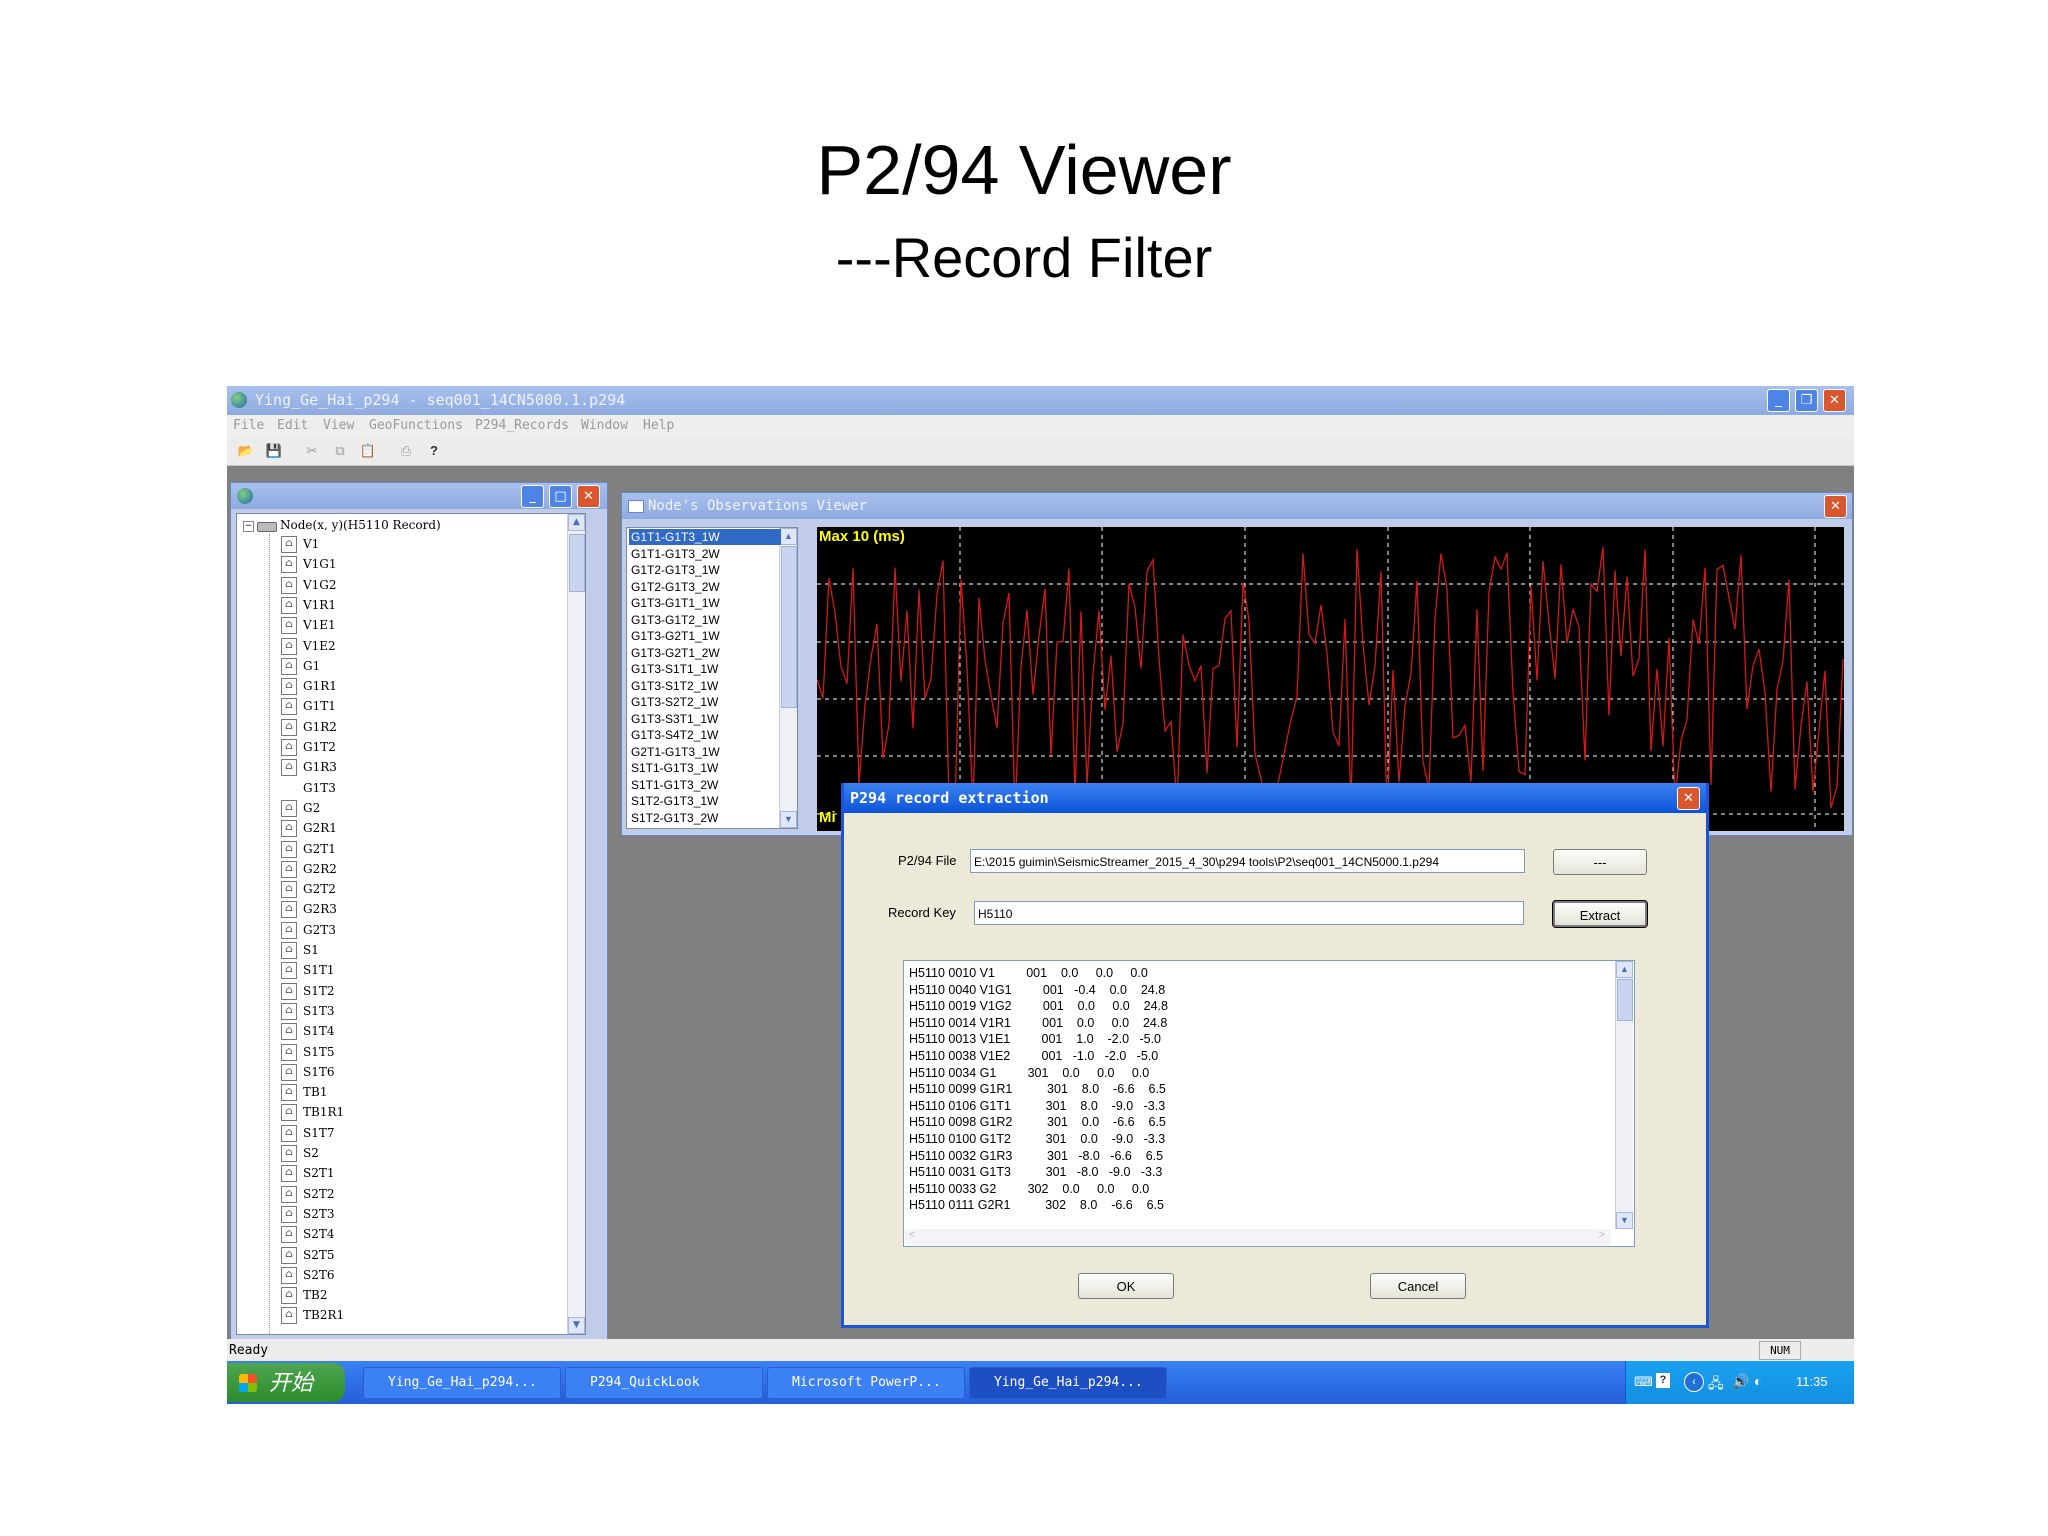 This screenshot has width=2048, height=1536. What do you see at coordinates (604, 425) in the screenshot?
I see `menu-window: Window` at bounding box center [604, 425].